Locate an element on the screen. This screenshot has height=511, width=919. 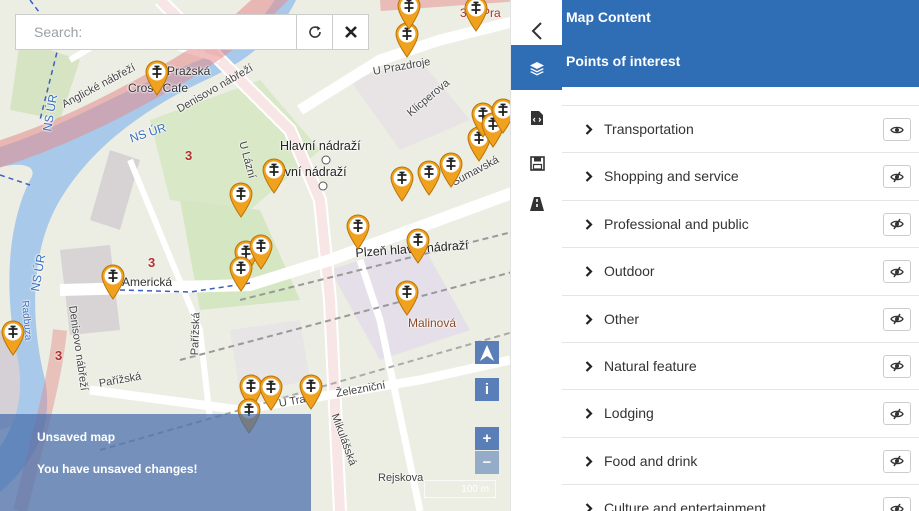
category-label: Culture and entertainment is located at coordinates (685, 505).